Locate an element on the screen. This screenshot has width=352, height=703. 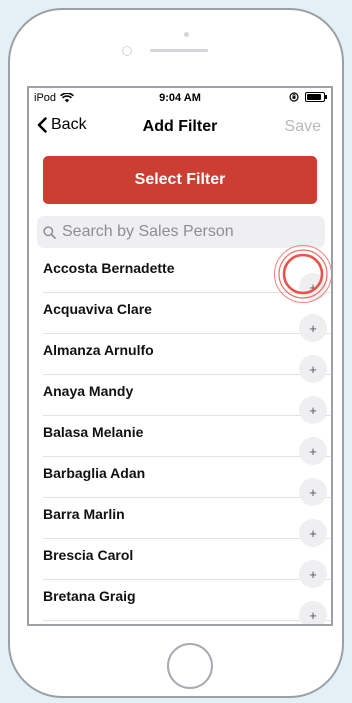
list-item: Almanza Arnulfo + is located at coordinates (187, 358).